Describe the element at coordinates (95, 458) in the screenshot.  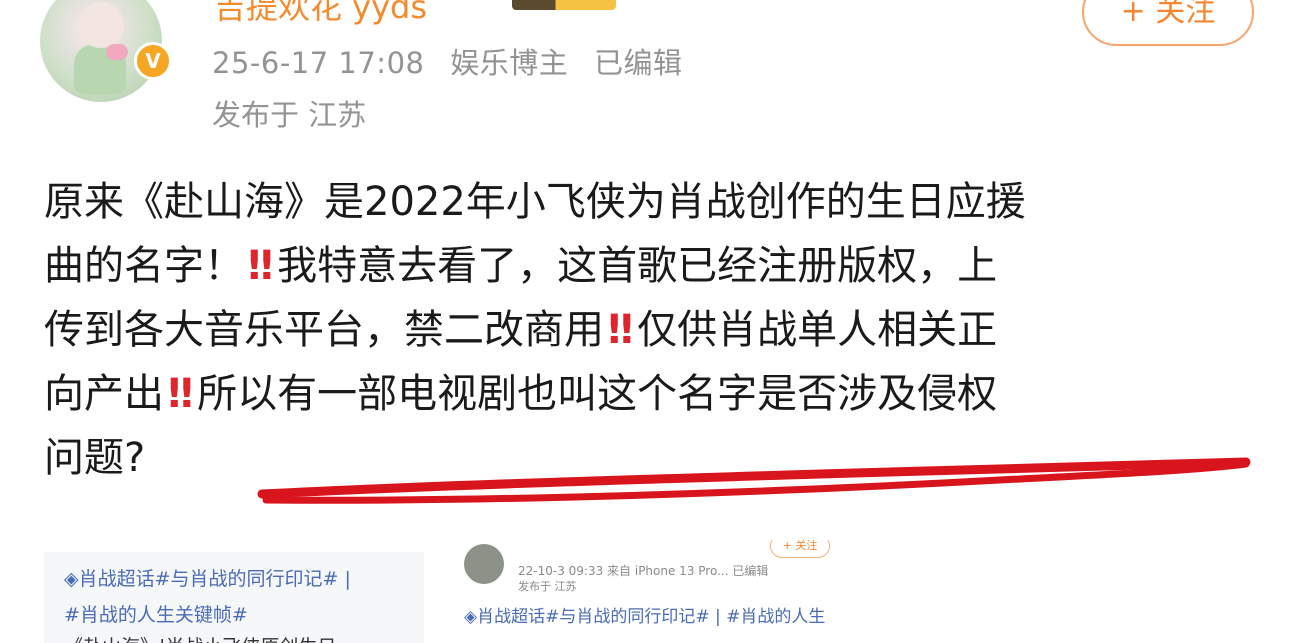
I see `post-line-5: 问题?` at that location.